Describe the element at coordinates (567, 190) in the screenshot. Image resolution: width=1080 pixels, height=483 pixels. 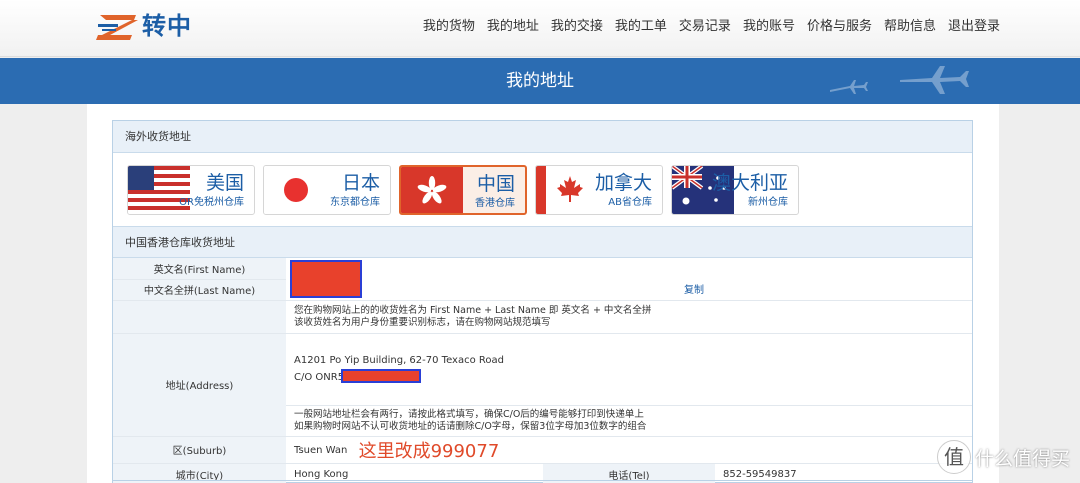
I see `canada-flag-icon` at that location.